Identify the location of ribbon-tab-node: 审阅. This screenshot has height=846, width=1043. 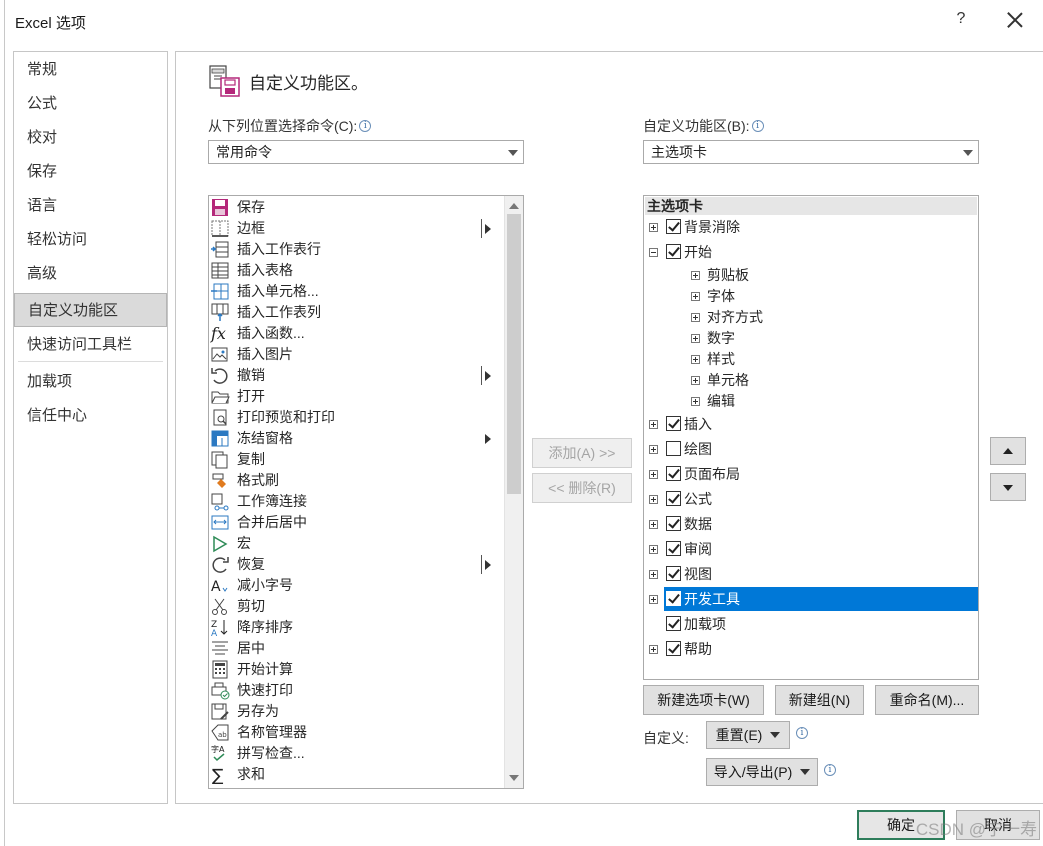
(809, 549).